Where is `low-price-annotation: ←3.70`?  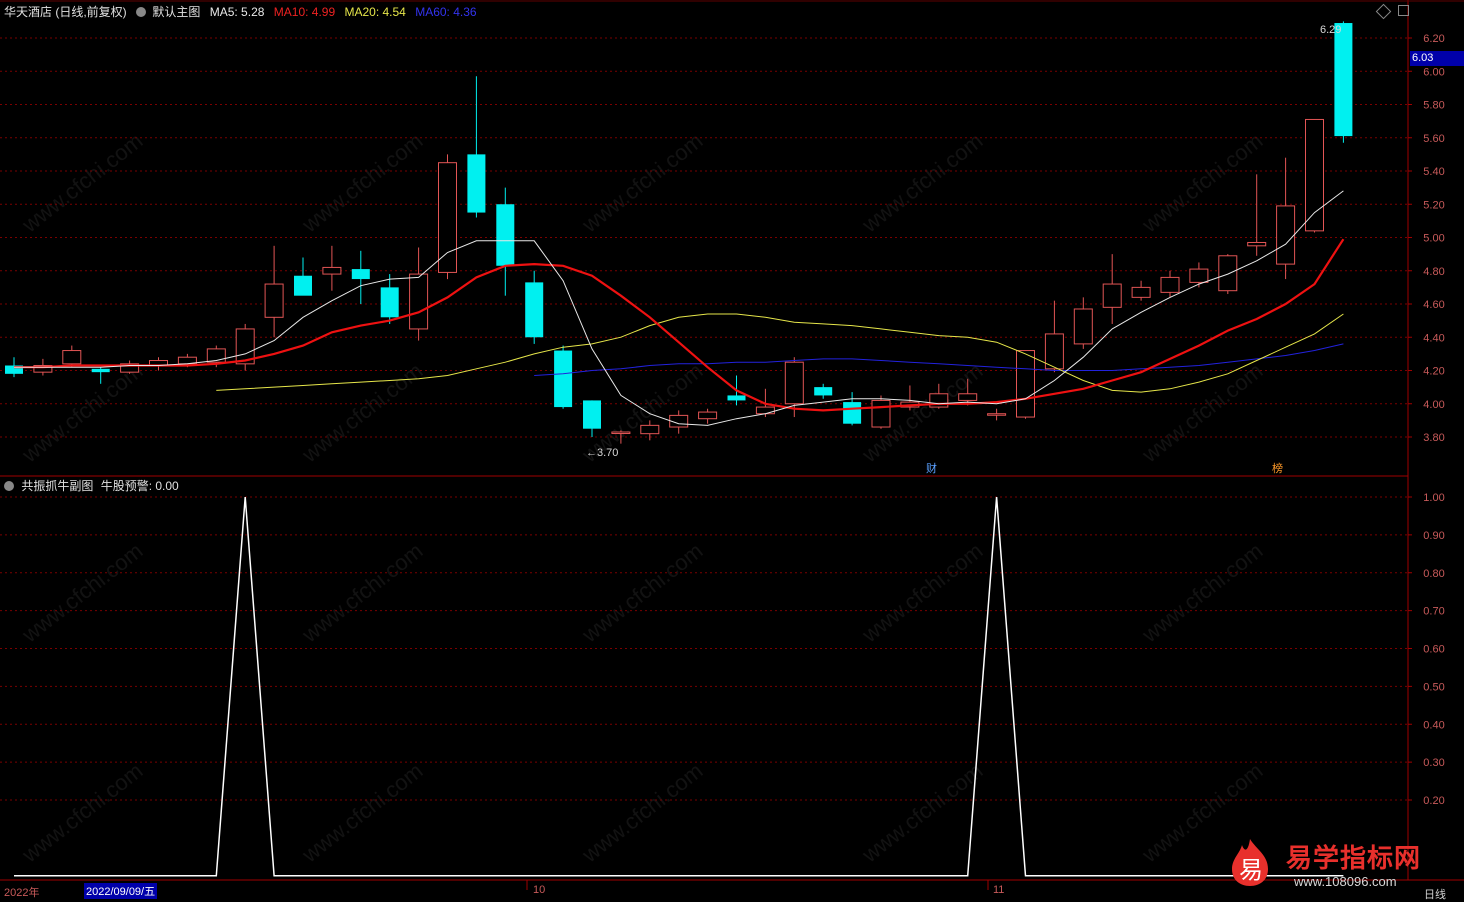 low-price-annotation: ←3.70 is located at coordinates (602, 453).